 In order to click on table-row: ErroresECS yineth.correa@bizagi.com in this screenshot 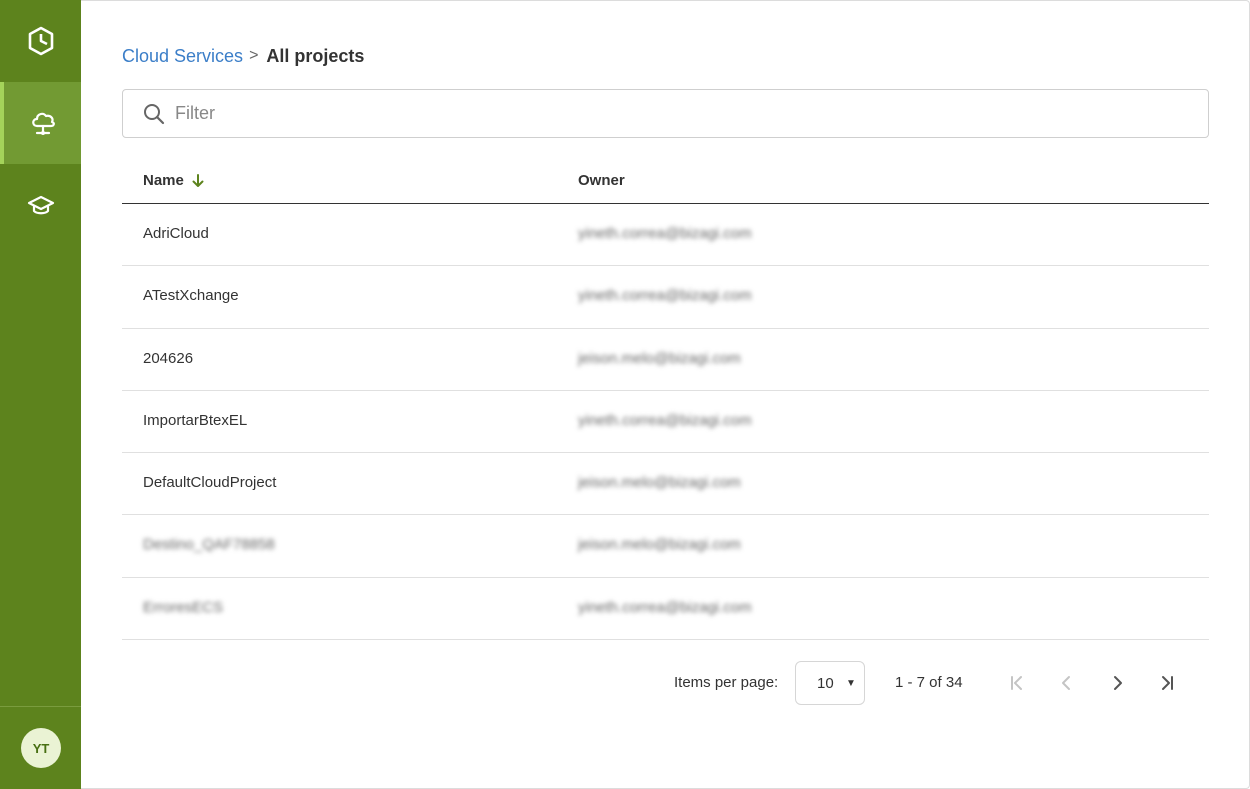, I will do `click(665, 609)`.